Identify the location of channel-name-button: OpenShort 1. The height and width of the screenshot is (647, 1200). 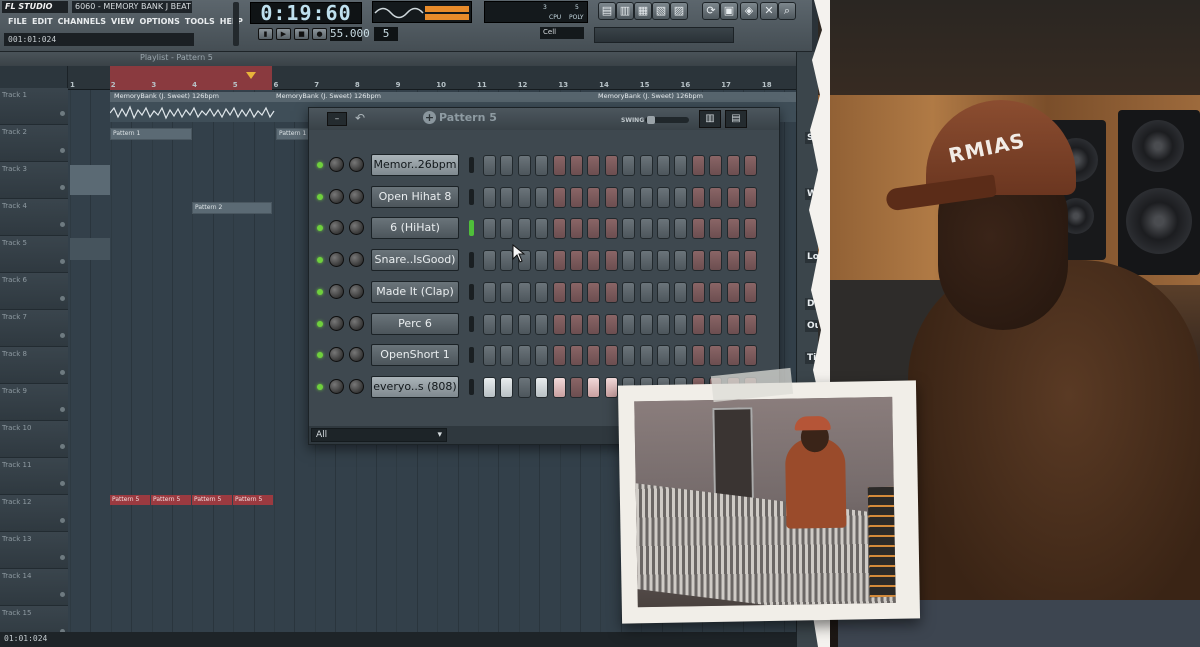
(415, 355).